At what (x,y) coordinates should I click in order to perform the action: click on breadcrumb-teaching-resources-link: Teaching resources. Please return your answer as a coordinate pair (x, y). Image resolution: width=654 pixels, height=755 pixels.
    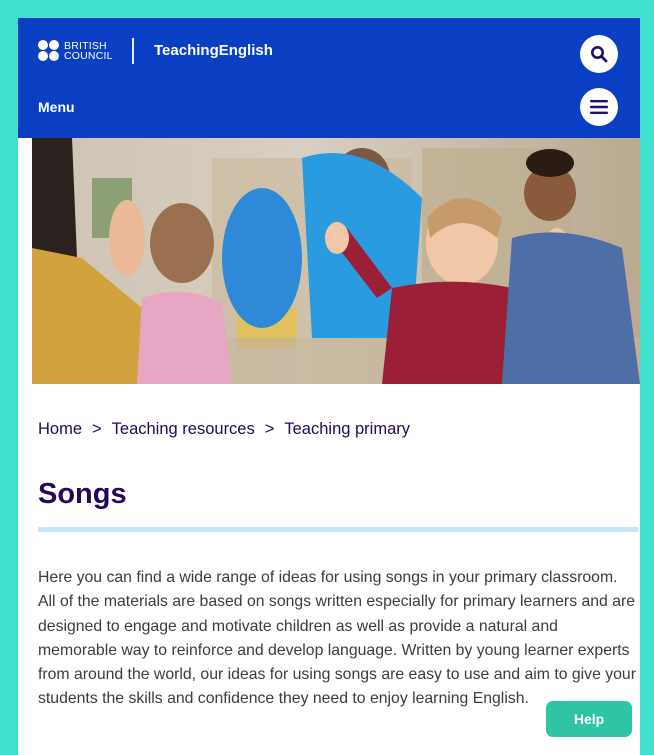
    Looking at the image, I should click on (183, 429).